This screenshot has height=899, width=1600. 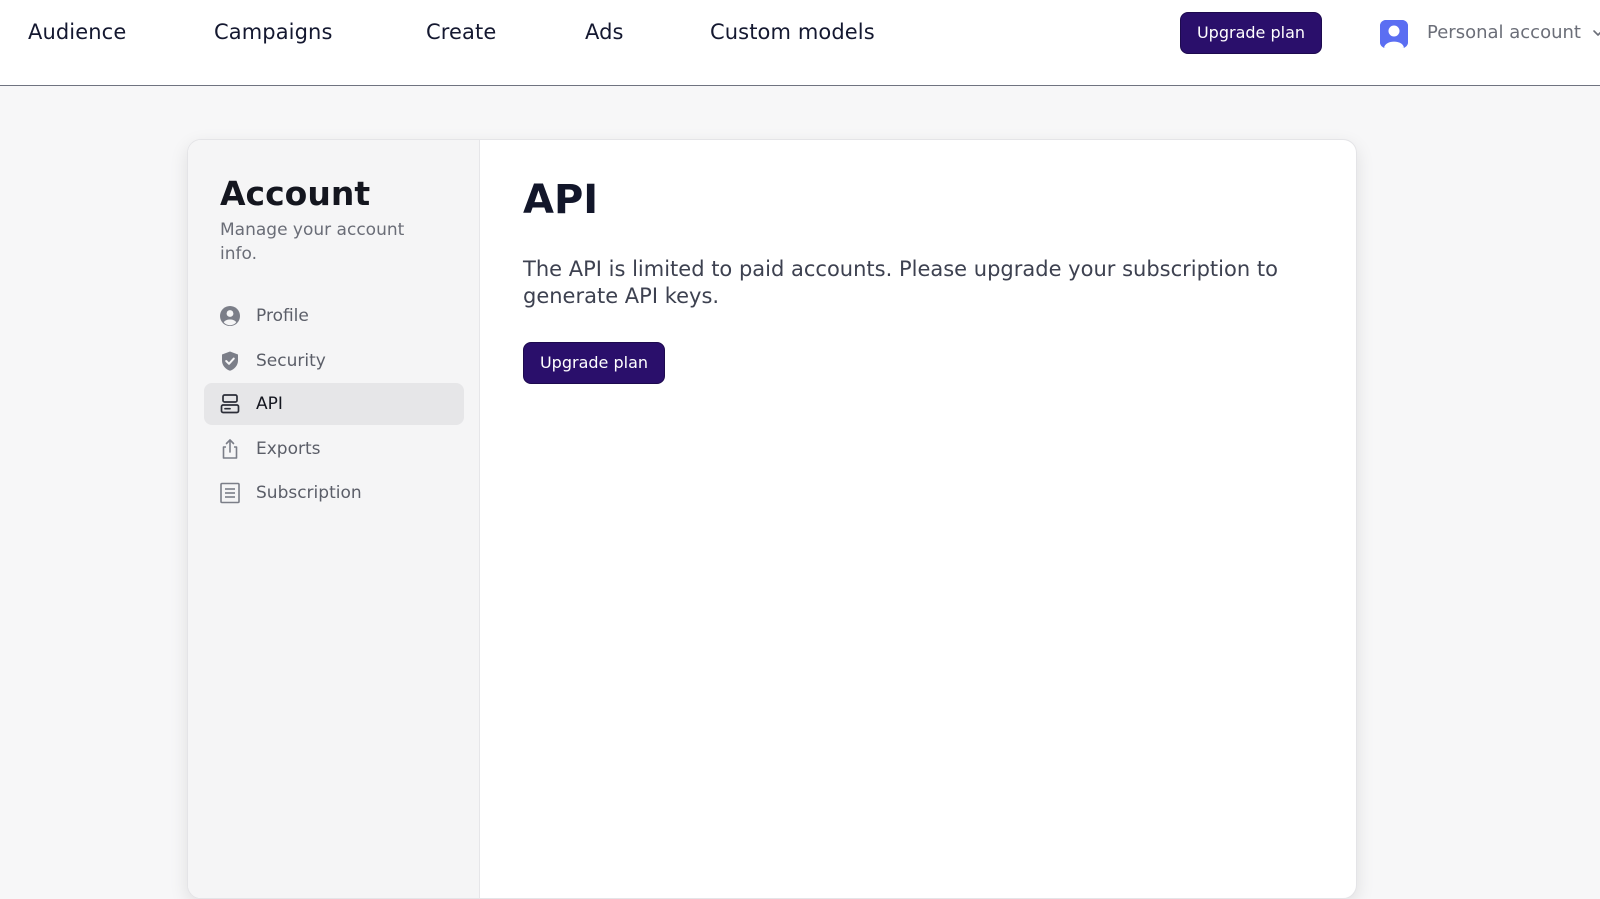 What do you see at coordinates (594, 363) in the screenshot?
I see `upgrade-plan-button: Upgrade plan` at bounding box center [594, 363].